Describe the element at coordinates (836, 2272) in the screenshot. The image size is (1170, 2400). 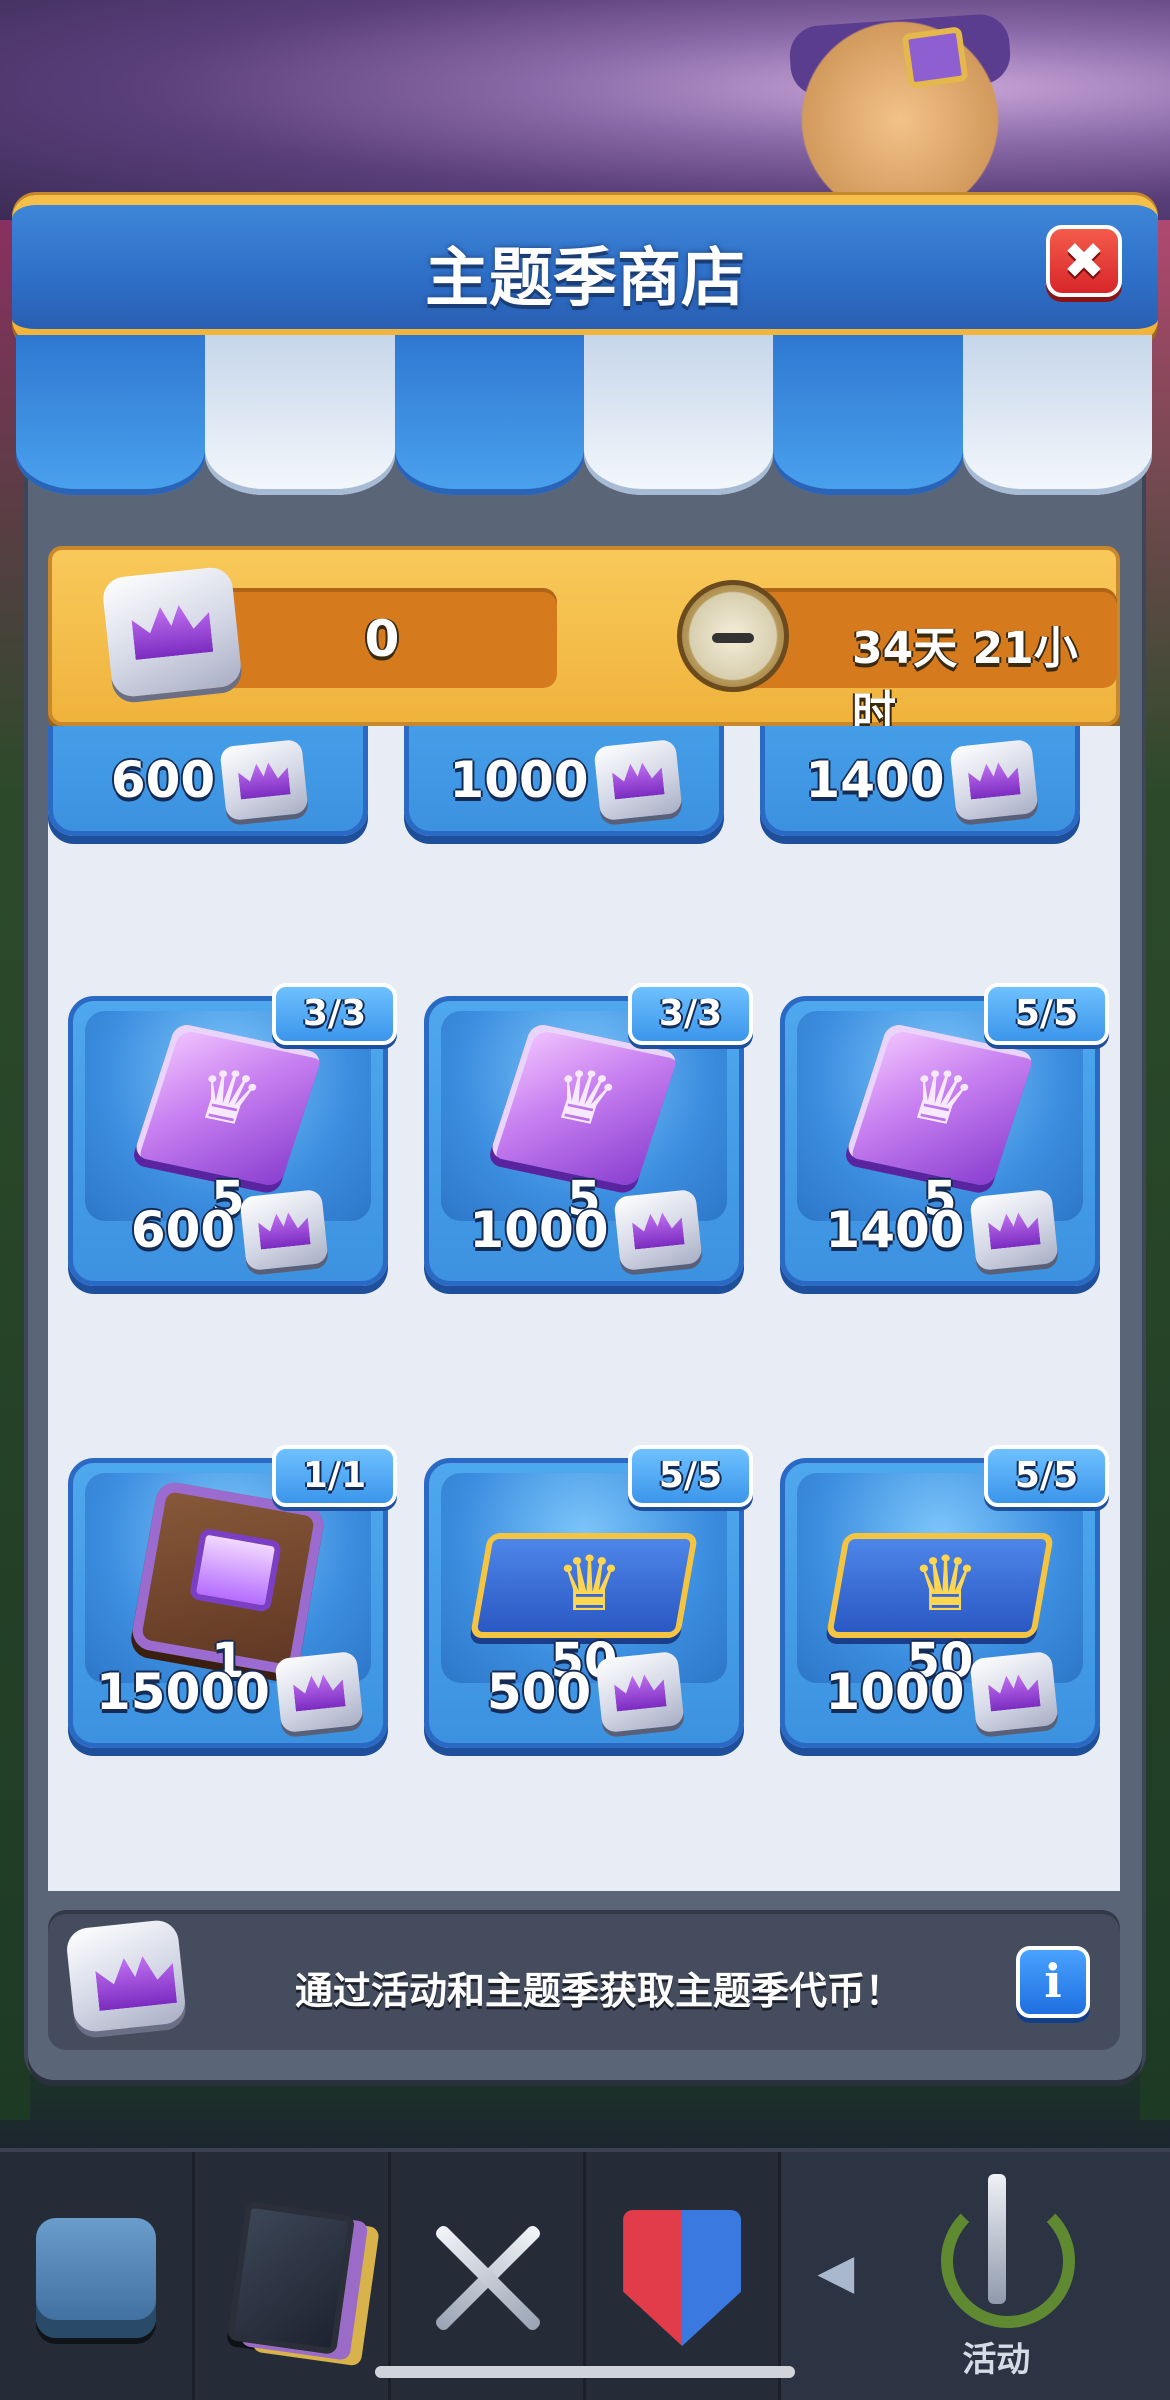
I see `arrow-left-icon: ◀` at that location.